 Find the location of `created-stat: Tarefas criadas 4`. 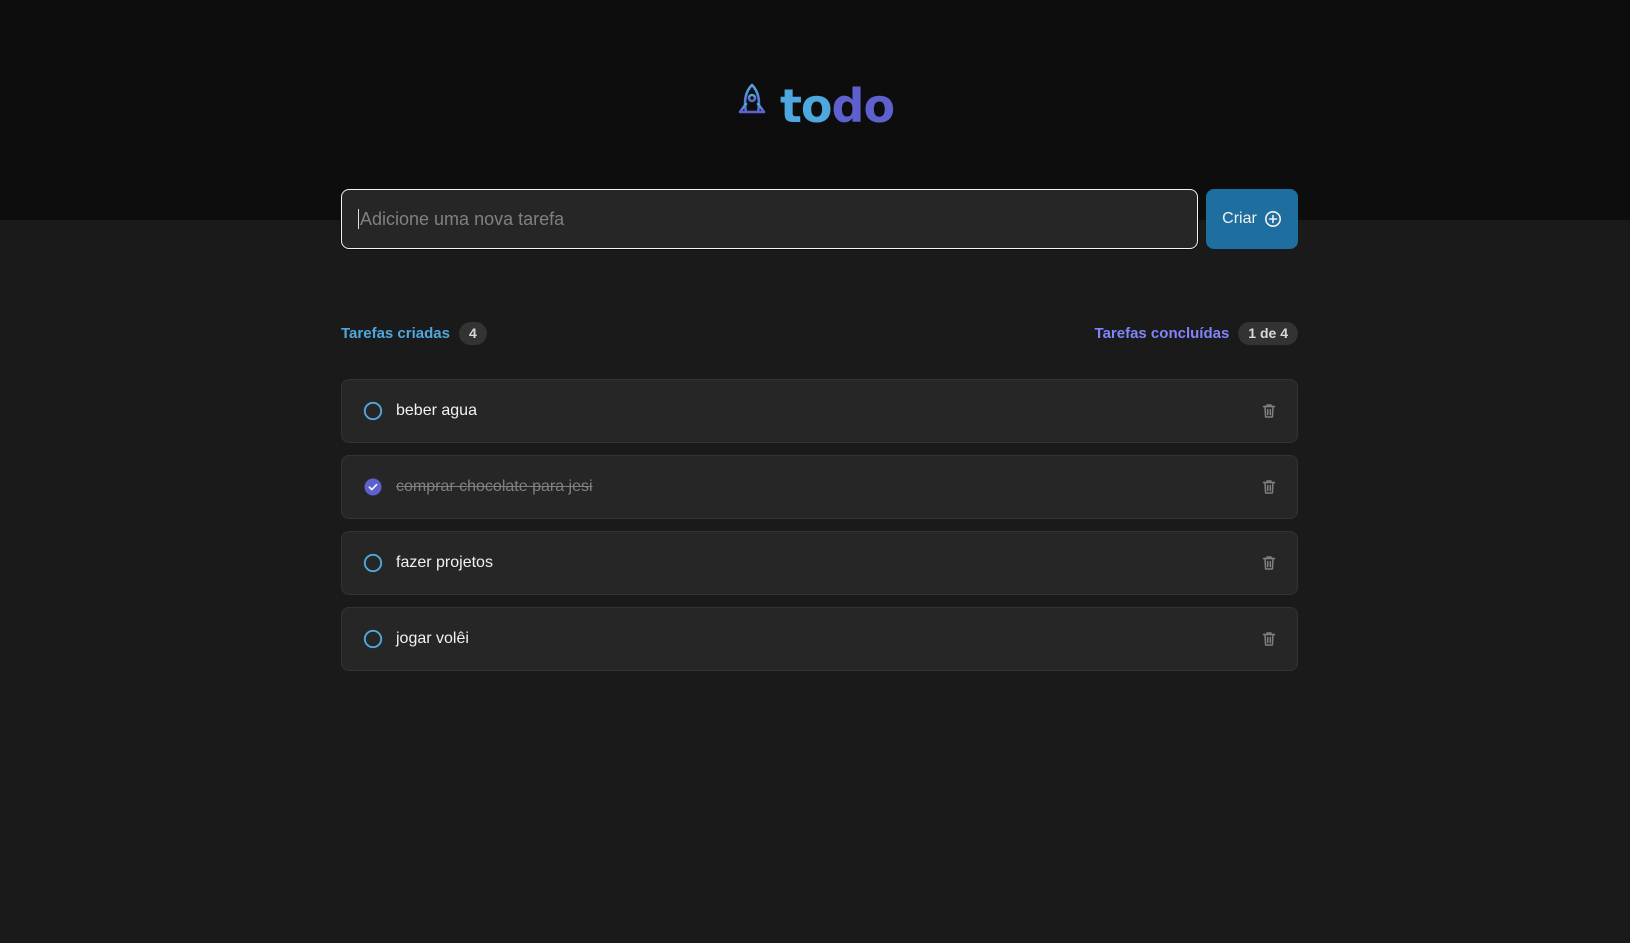

created-stat: Tarefas criadas 4 is located at coordinates (414, 333).